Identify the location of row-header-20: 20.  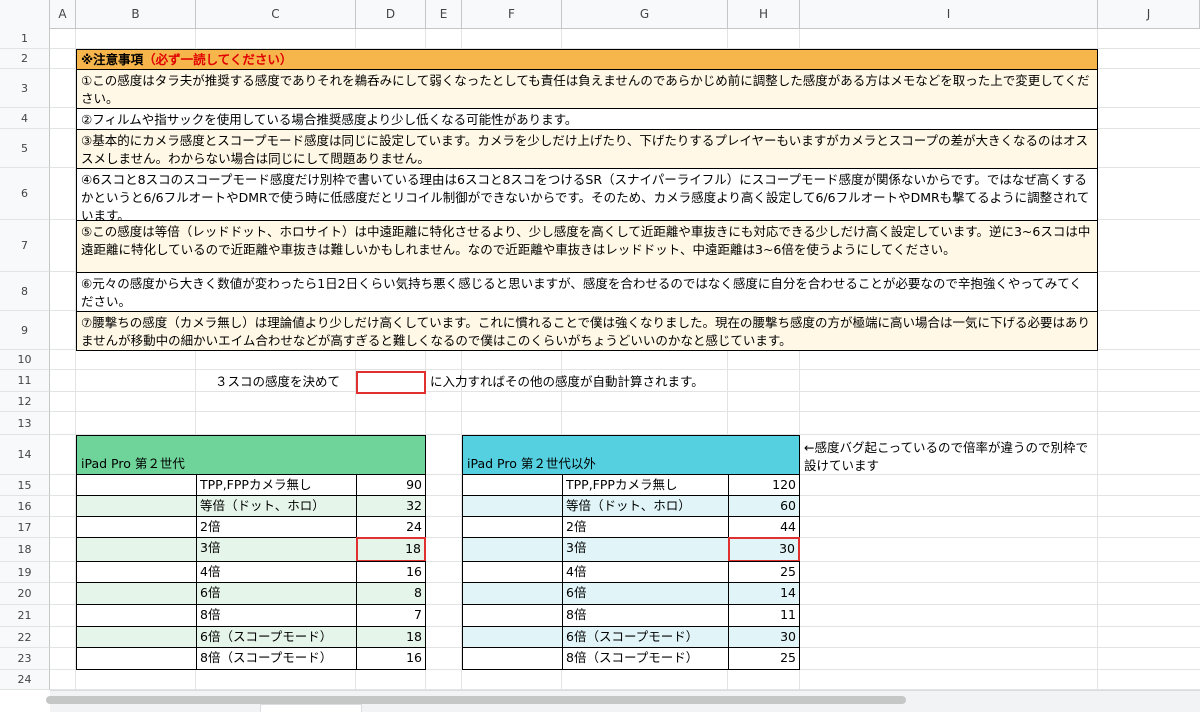
(25, 594).